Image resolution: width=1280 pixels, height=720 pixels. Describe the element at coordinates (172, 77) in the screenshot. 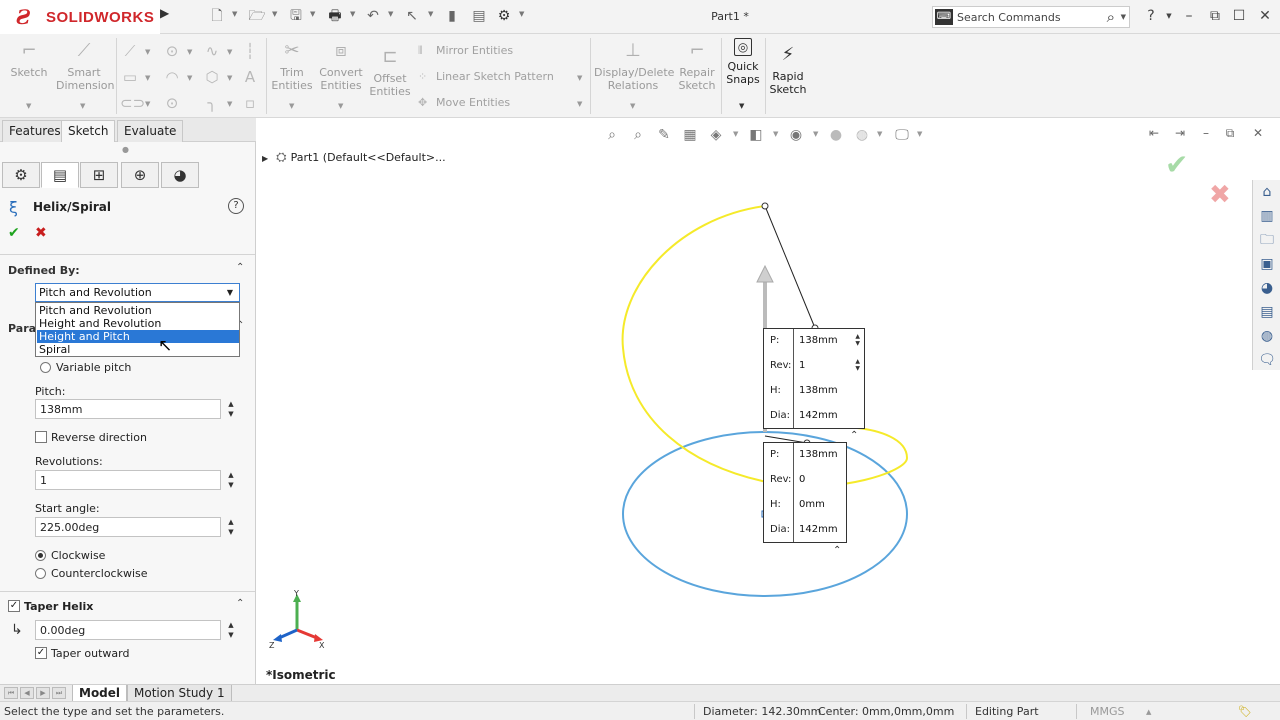

I see `arc-icon: ◠` at that location.